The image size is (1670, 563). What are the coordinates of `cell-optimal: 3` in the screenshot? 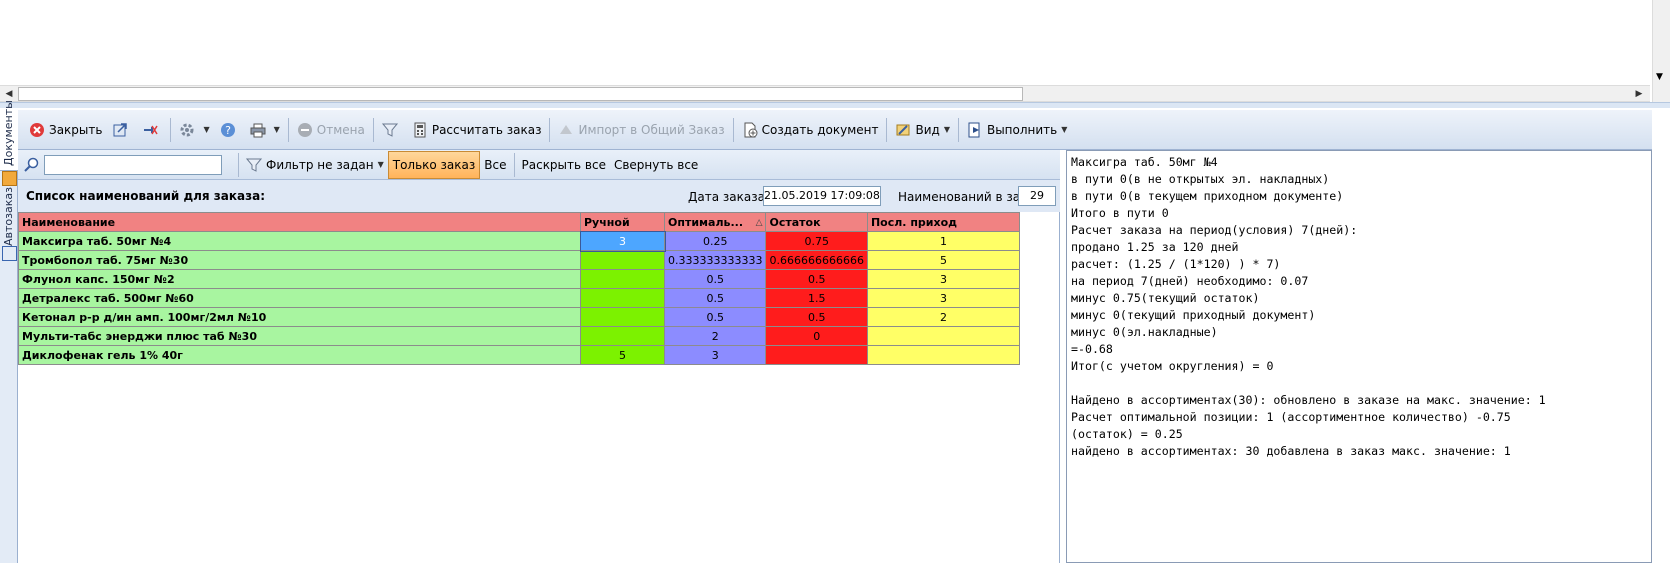 It's located at (715, 355).